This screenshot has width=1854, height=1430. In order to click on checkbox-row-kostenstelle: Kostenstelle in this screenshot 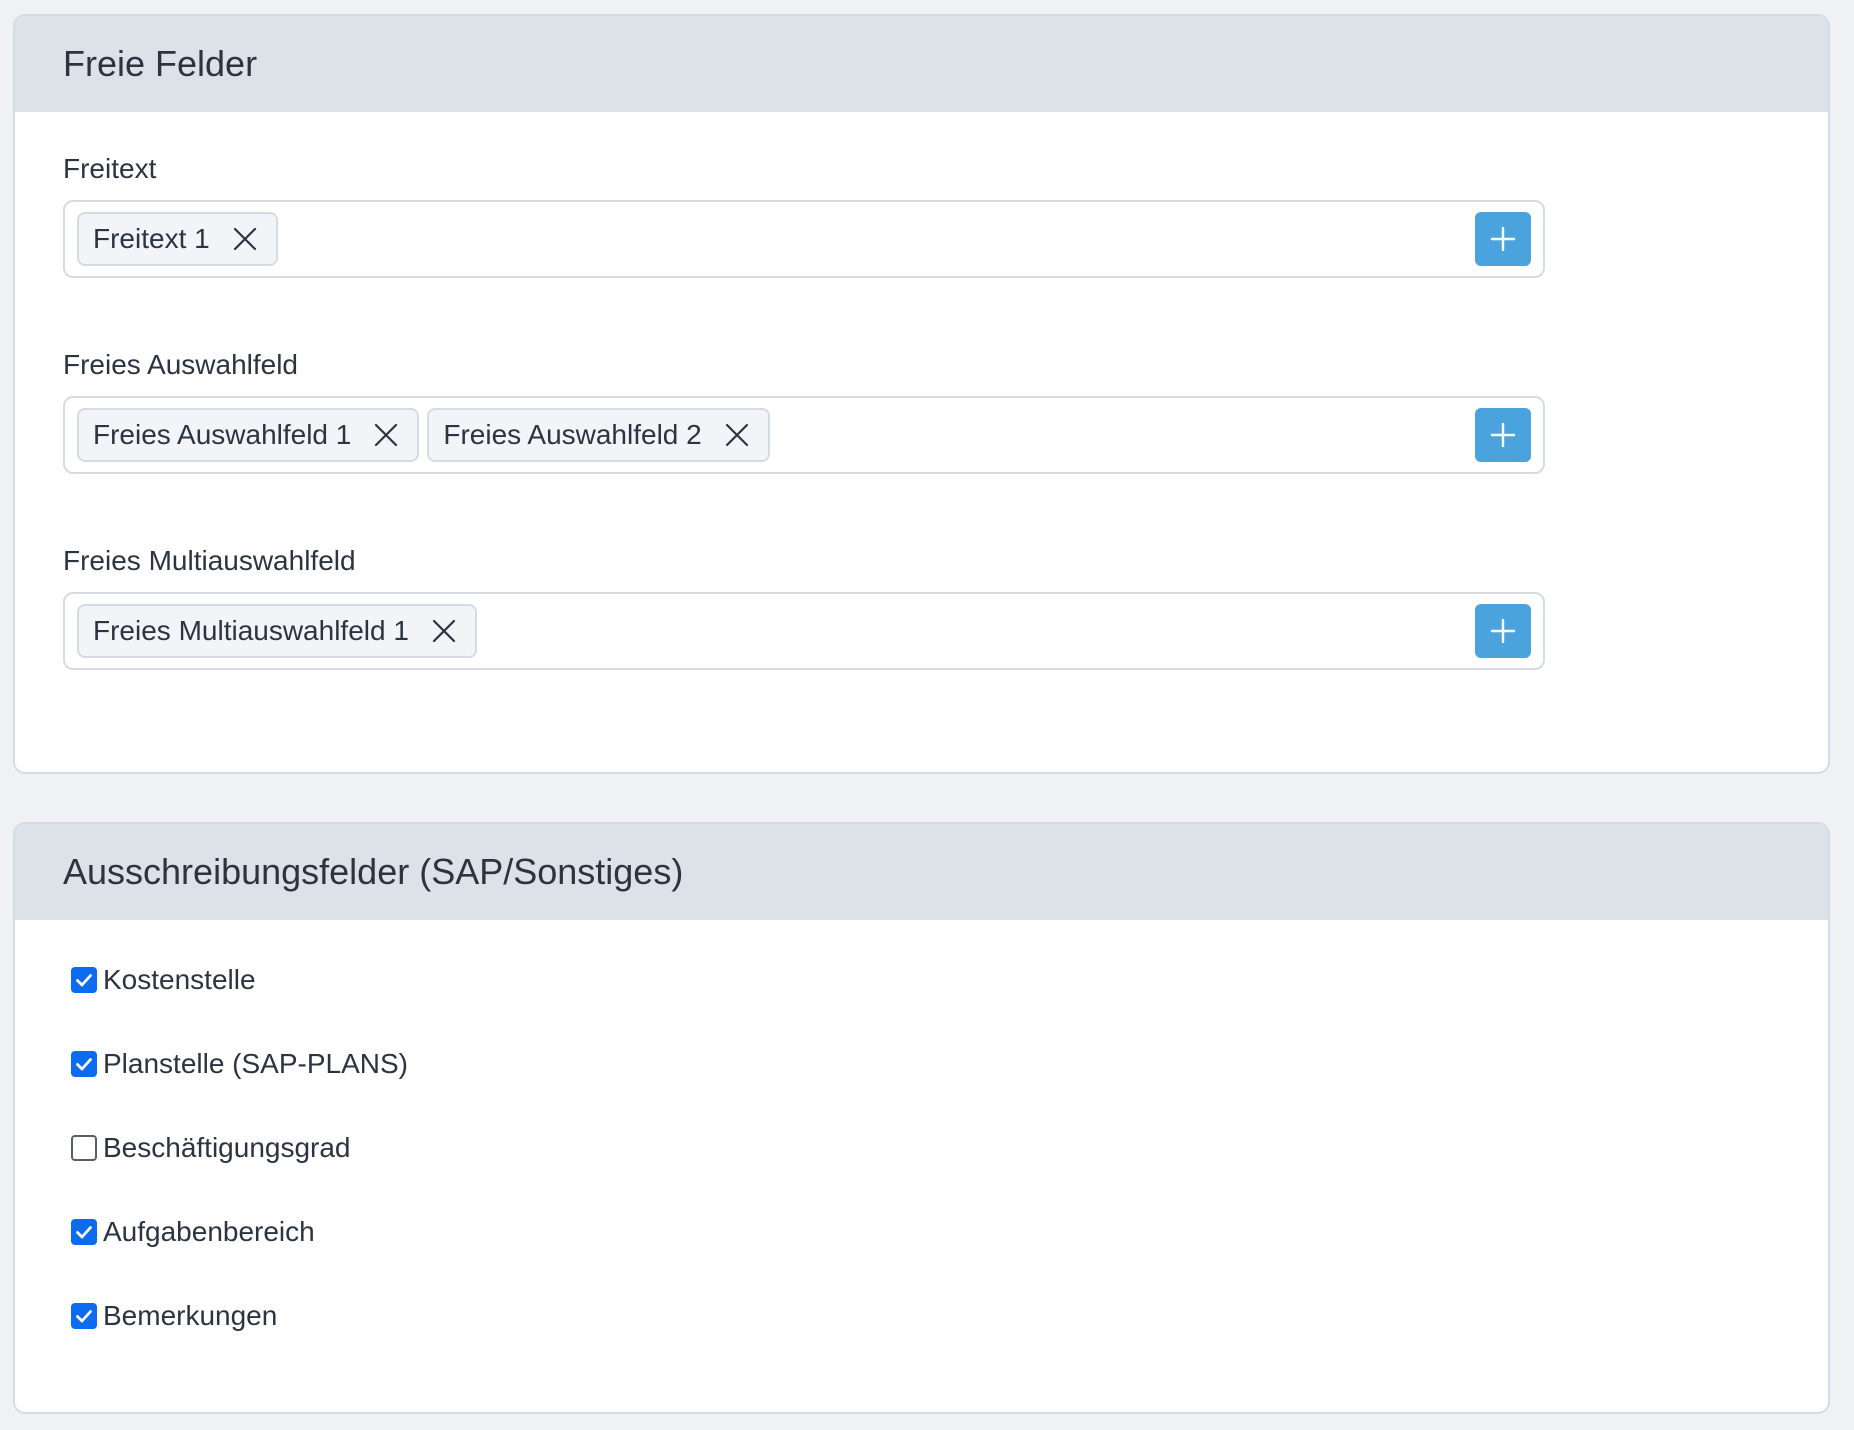, I will do `click(949, 980)`.